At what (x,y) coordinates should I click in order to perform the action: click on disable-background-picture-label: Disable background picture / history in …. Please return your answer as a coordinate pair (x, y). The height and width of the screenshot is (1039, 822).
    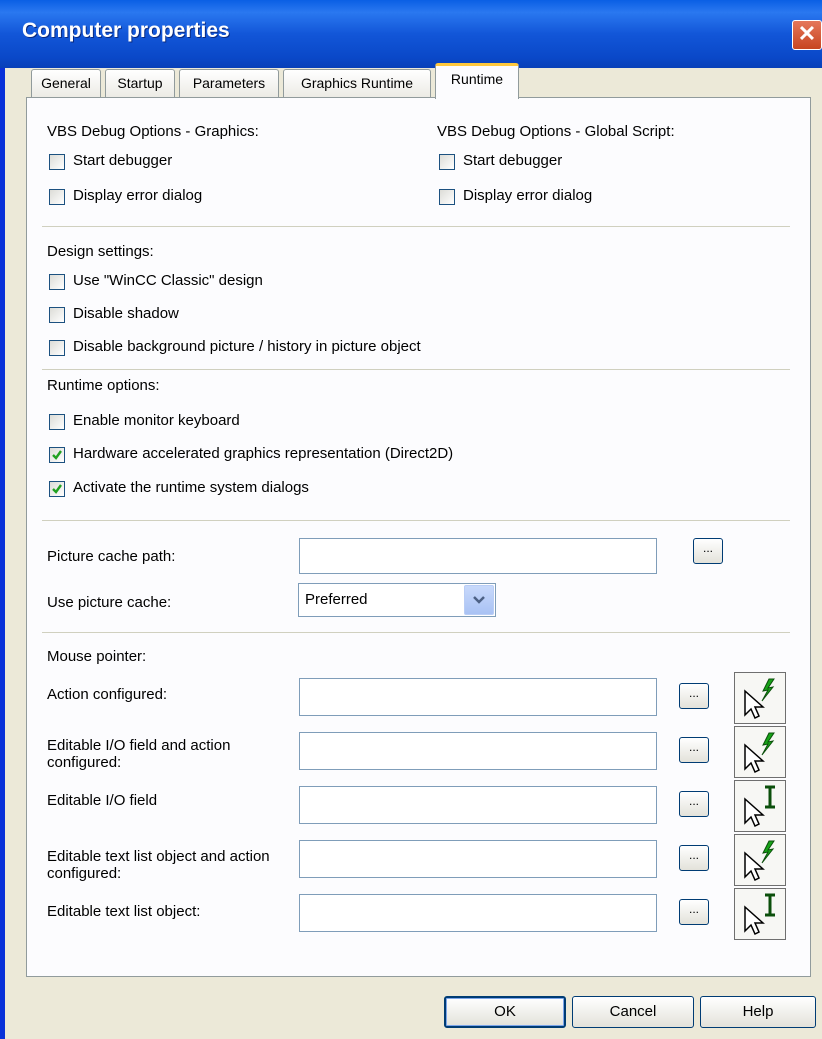
    Looking at the image, I should click on (247, 346).